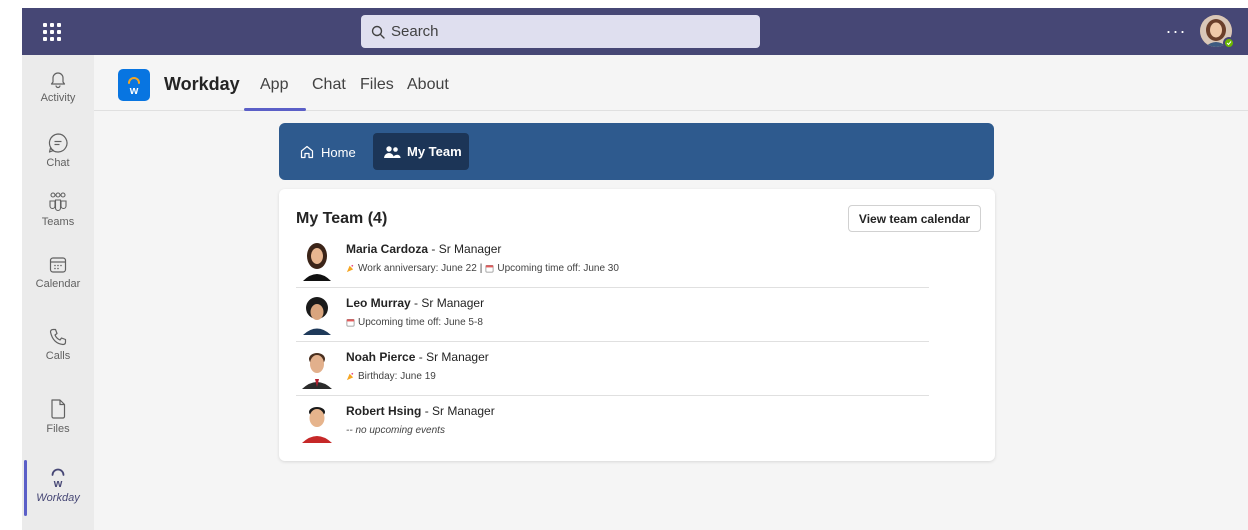 The image size is (1248, 530). What do you see at coordinates (275, 109) in the screenshot?
I see `tab-active-indicator` at bounding box center [275, 109].